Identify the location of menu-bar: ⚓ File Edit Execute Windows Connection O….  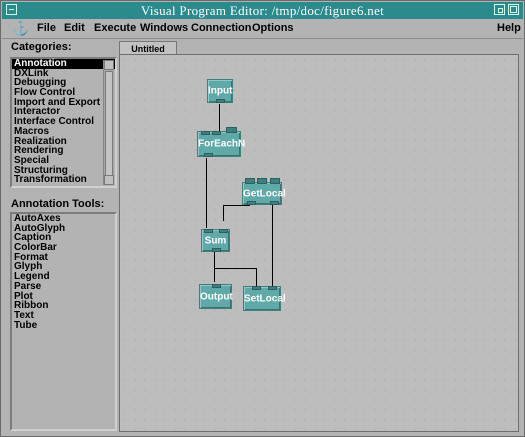
(262, 29).